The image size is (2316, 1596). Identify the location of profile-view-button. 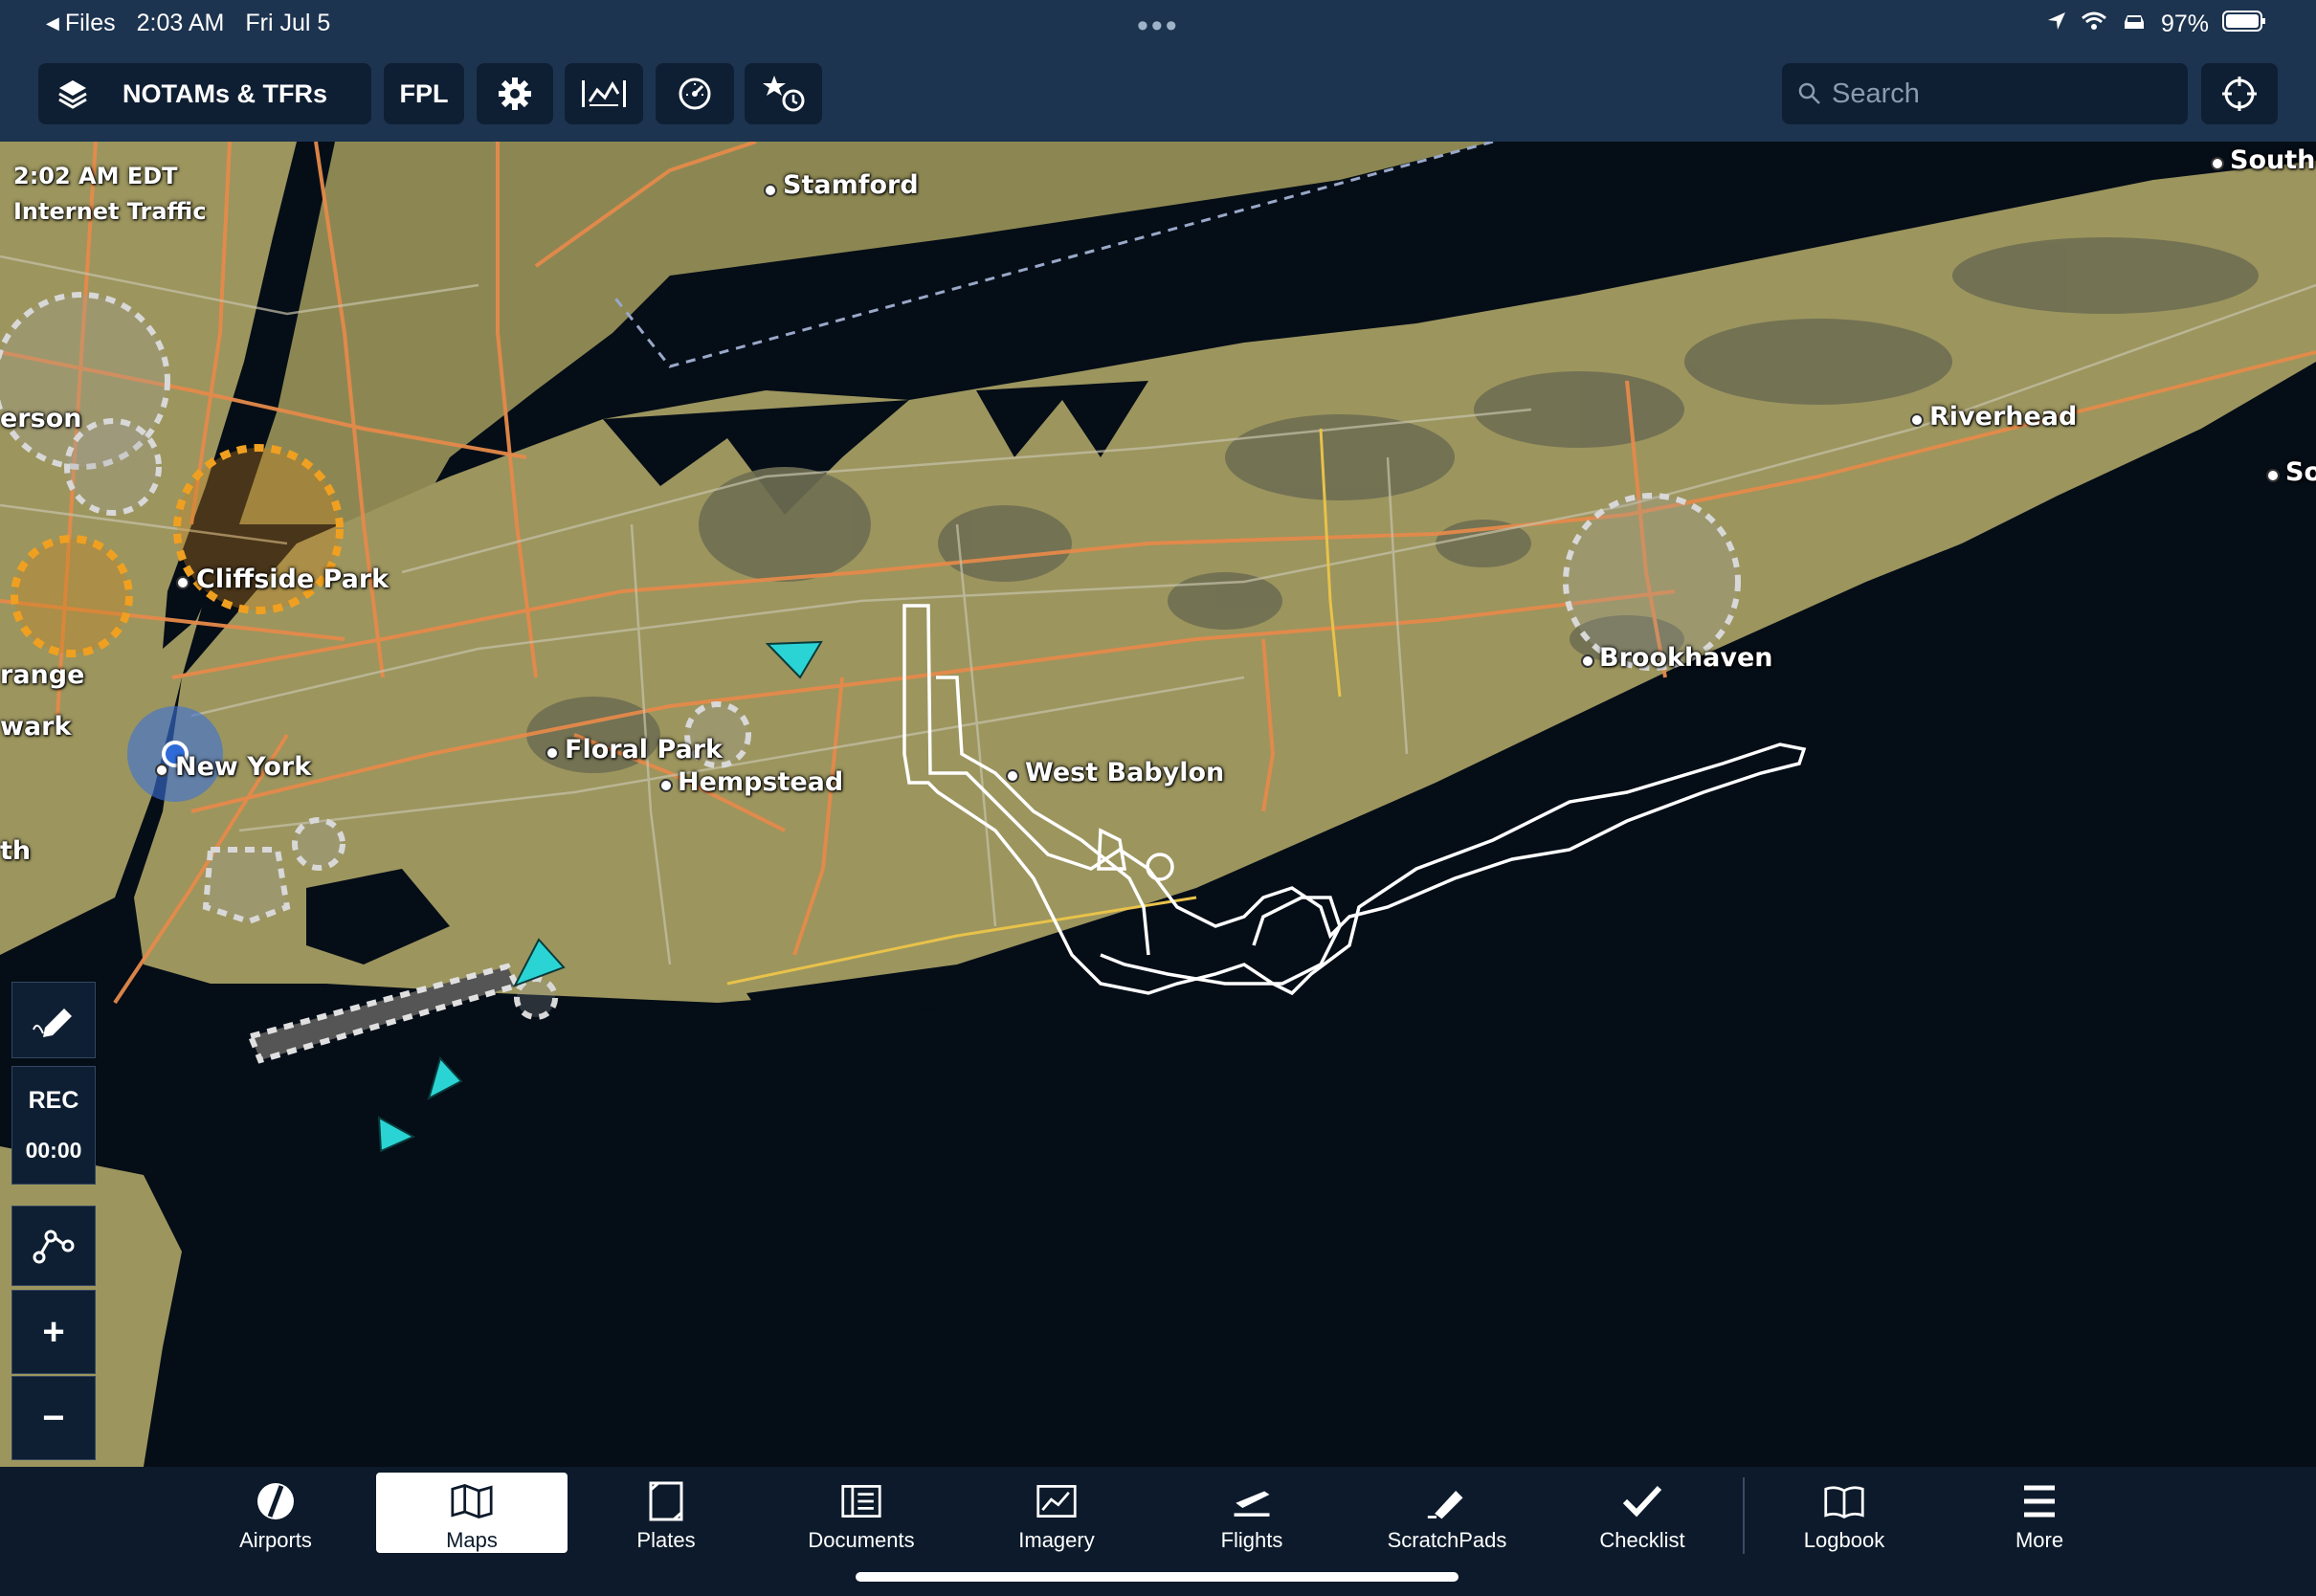
(604, 94).